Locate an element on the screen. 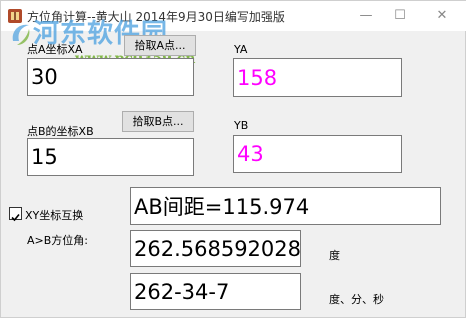  minimize-button: — is located at coordinates (366, 16).